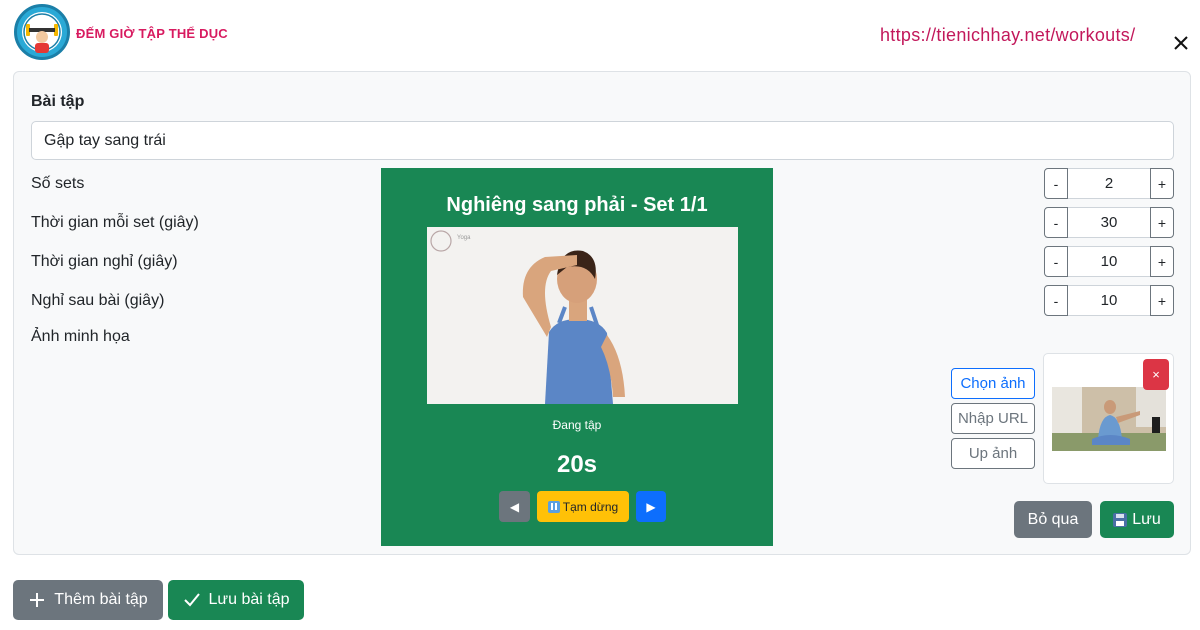  I want to click on next-button: ▶, so click(651, 506).